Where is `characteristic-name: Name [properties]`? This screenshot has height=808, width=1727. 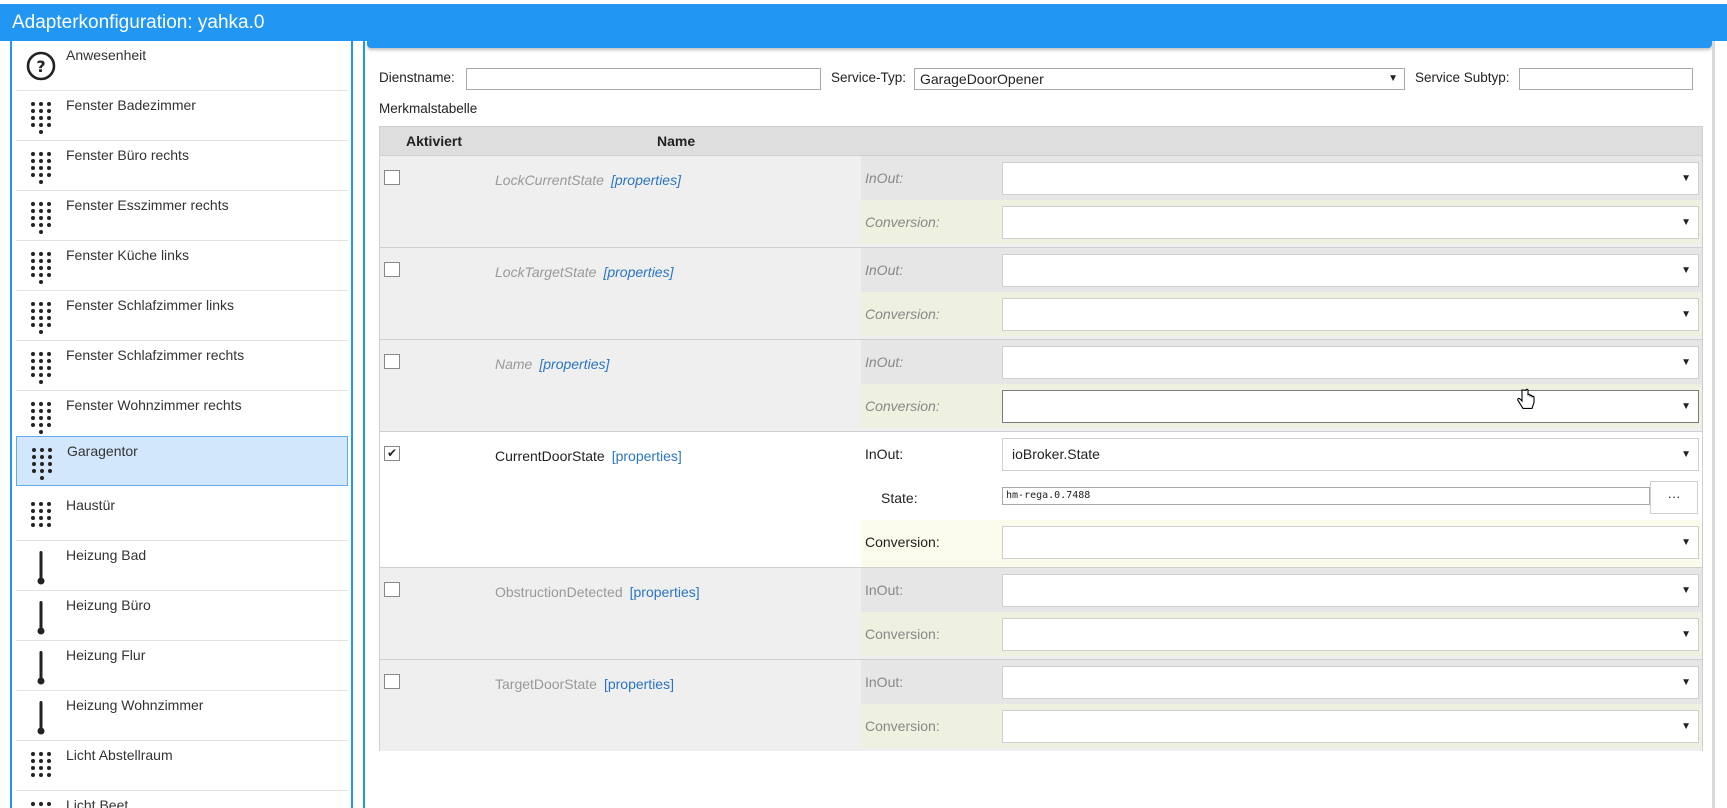
characteristic-name: Name [properties] is located at coordinates (552, 364).